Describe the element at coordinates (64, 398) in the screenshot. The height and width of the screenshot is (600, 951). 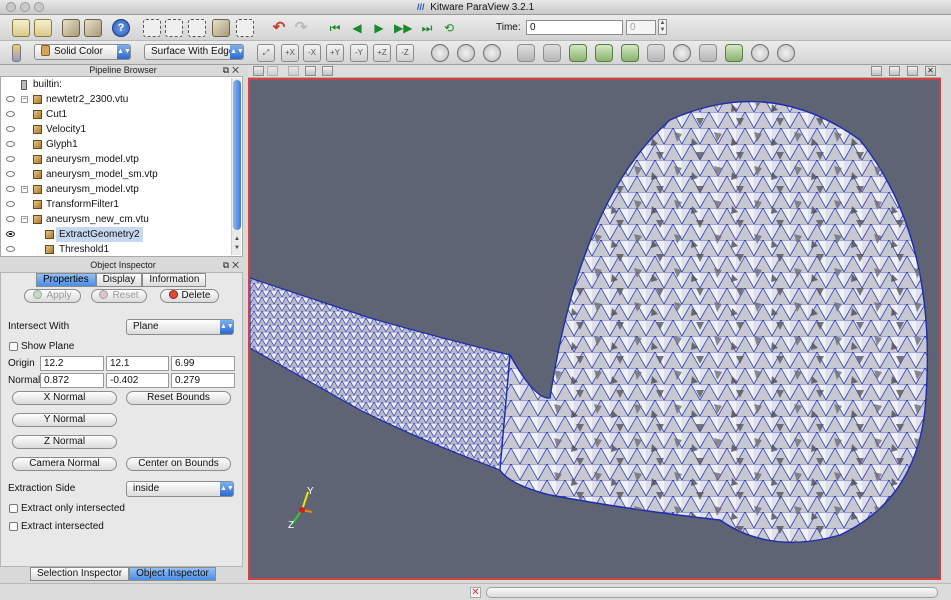
I see `x-normal-button: X Normal` at that location.